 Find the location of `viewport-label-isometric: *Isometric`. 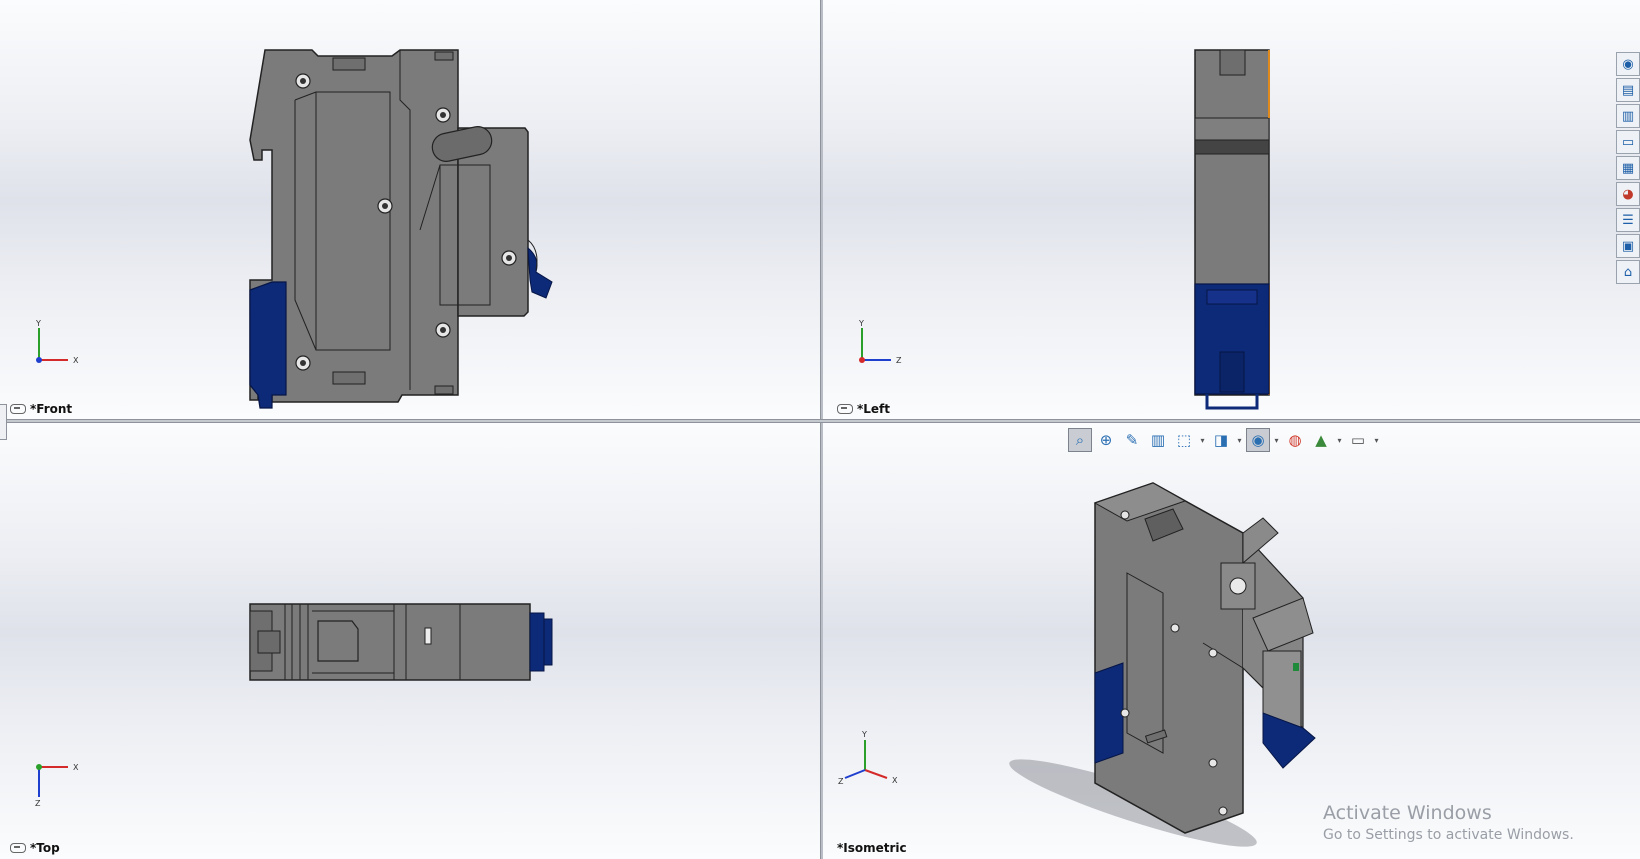

viewport-label-isometric: *Isometric is located at coordinates (872, 848).